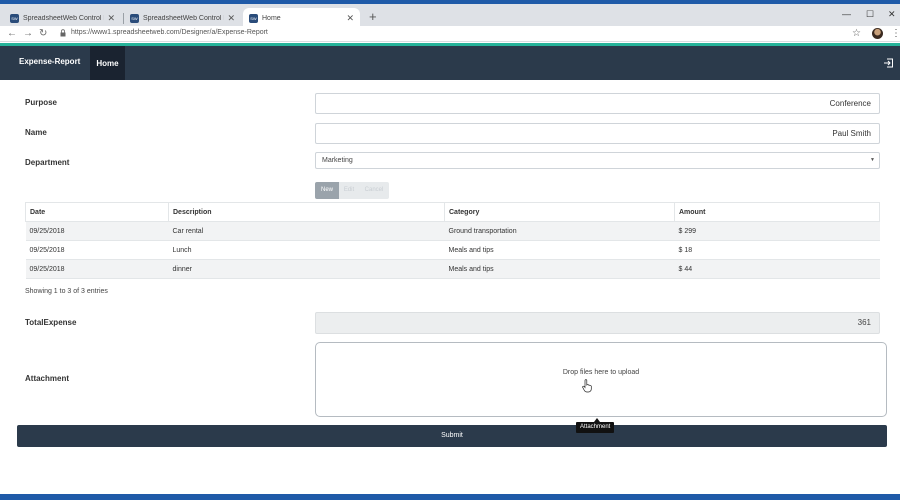 Image resolution: width=900 pixels, height=500 pixels. Describe the element at coordinates (36, 132) in the screenshot. I see `name-label: Name` at that location.